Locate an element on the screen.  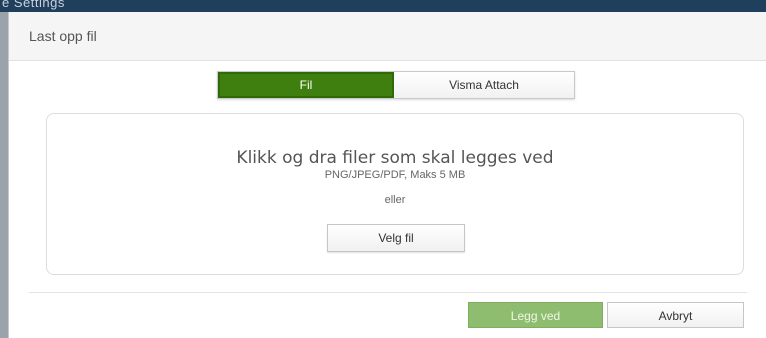
footer-divider is located at coordinates (388, 292).